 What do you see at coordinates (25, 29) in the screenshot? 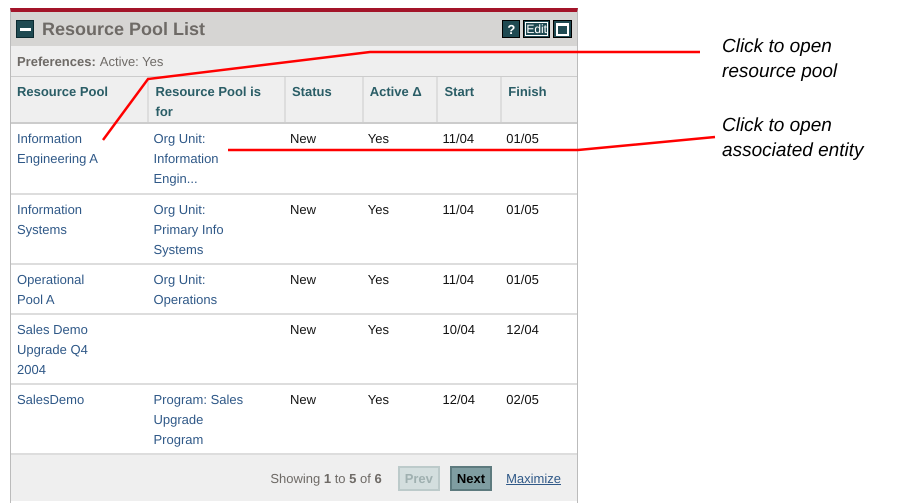
I see `collapse-icon` at bounding box center [25, 29].